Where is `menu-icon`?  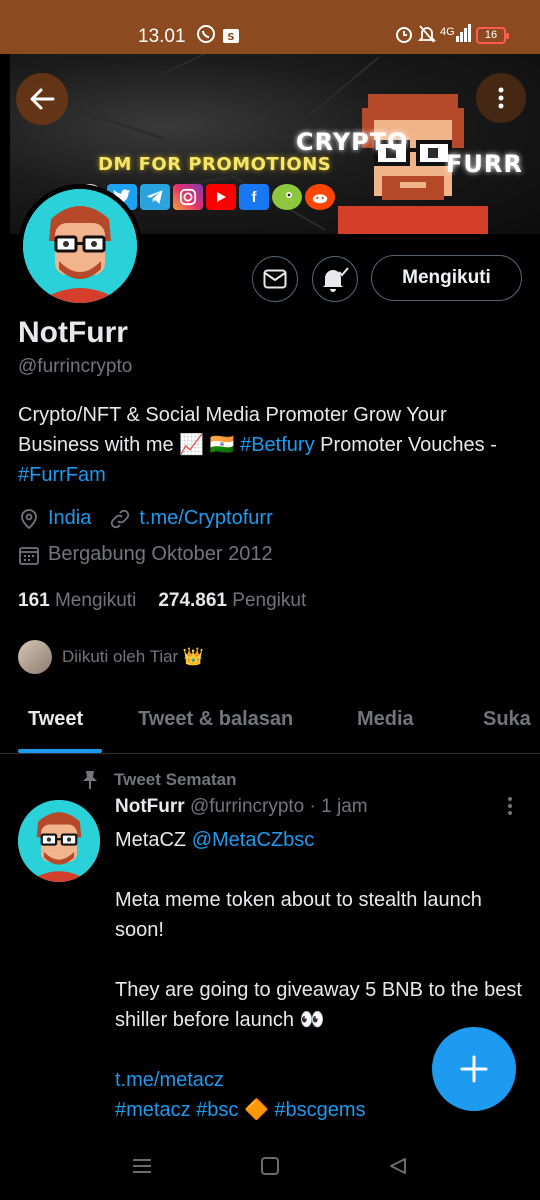 menu-icon is located at coordinates (142, 1166).